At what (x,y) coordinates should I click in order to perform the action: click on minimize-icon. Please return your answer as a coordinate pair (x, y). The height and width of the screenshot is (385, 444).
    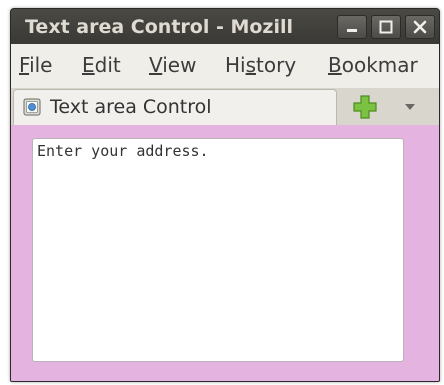
    Looking at the image, I should click on (352, 30).